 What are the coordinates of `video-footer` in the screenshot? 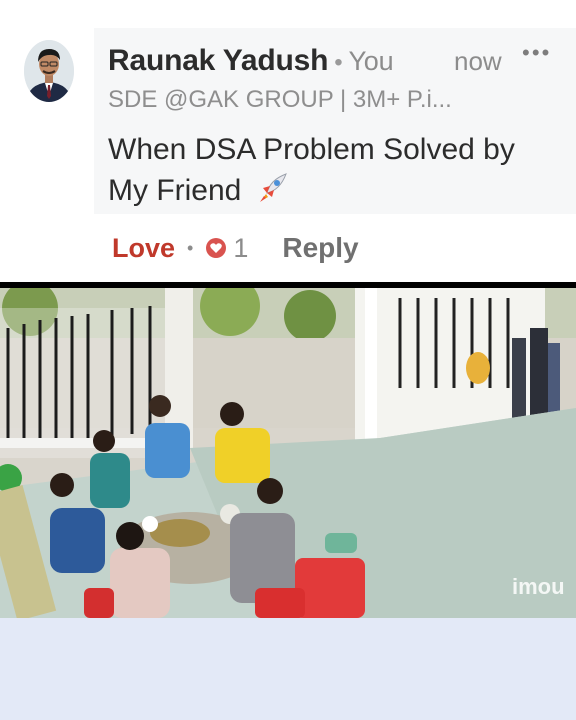 It's located at (288, 669).